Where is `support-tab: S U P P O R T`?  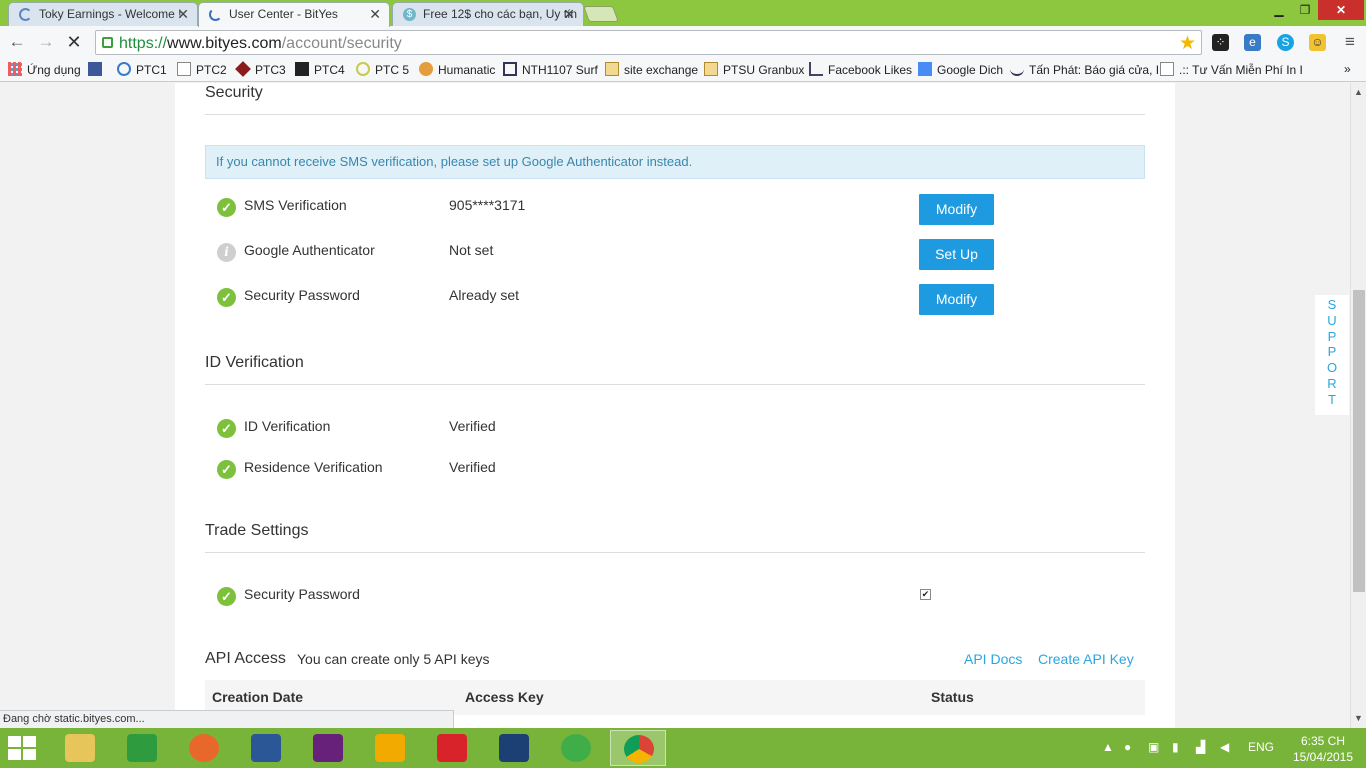 support-tab: S U P P O R T is located at coordinates (1332, 355).